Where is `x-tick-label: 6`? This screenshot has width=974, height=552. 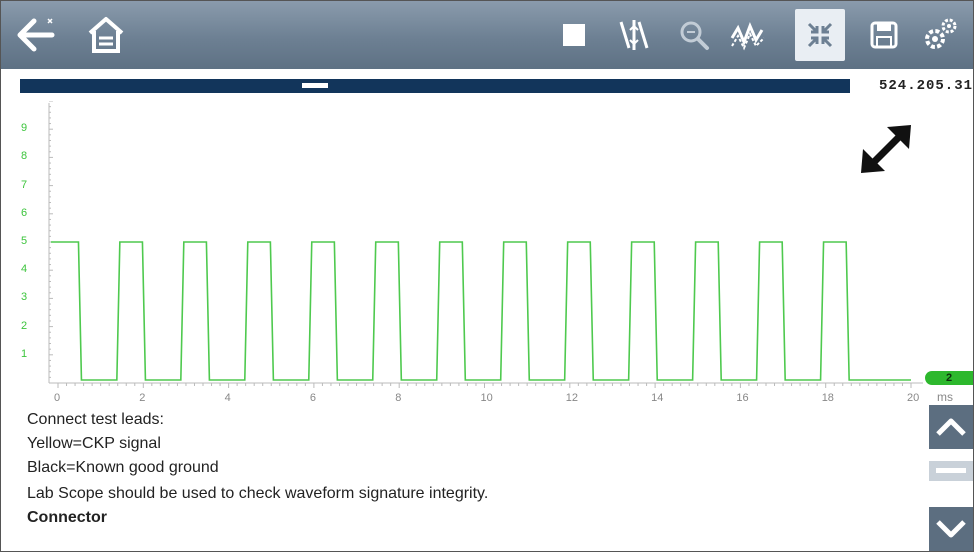 x-tick-label: 6 is located at coordinates (313, 398).